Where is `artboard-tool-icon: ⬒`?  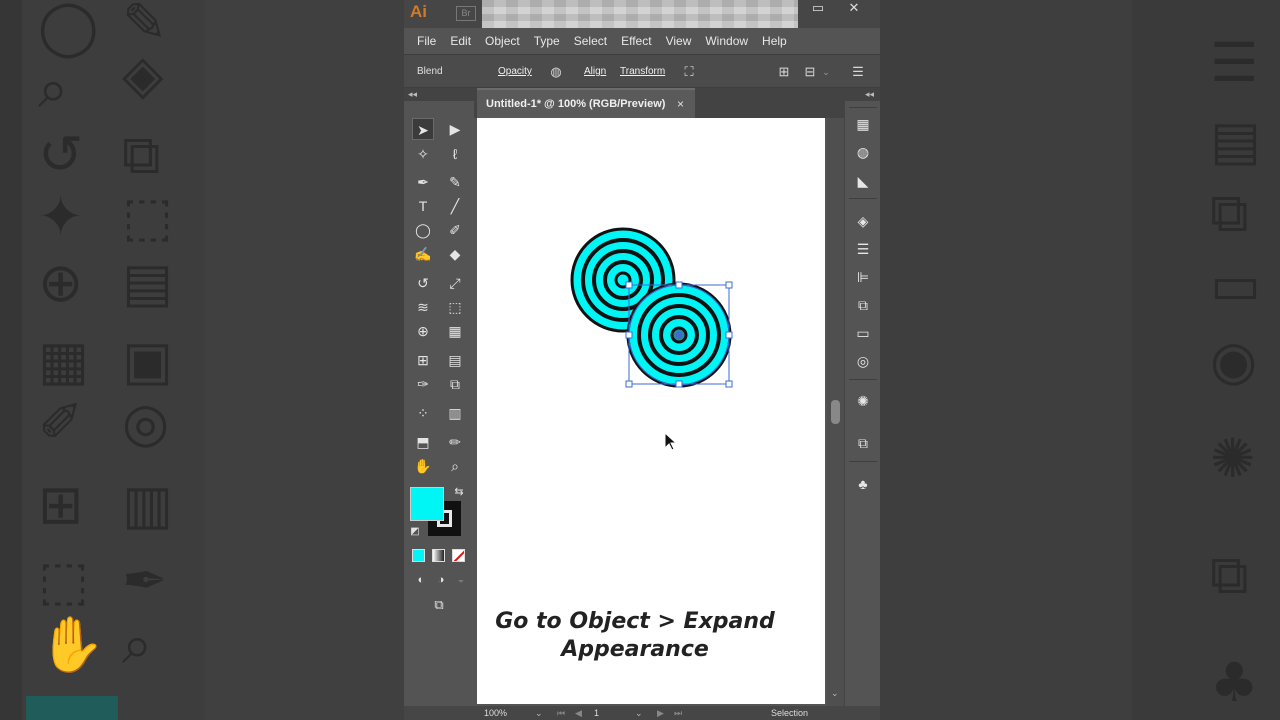 artboard-tool-icon: ⬒ is located at coordinates (423, 442).